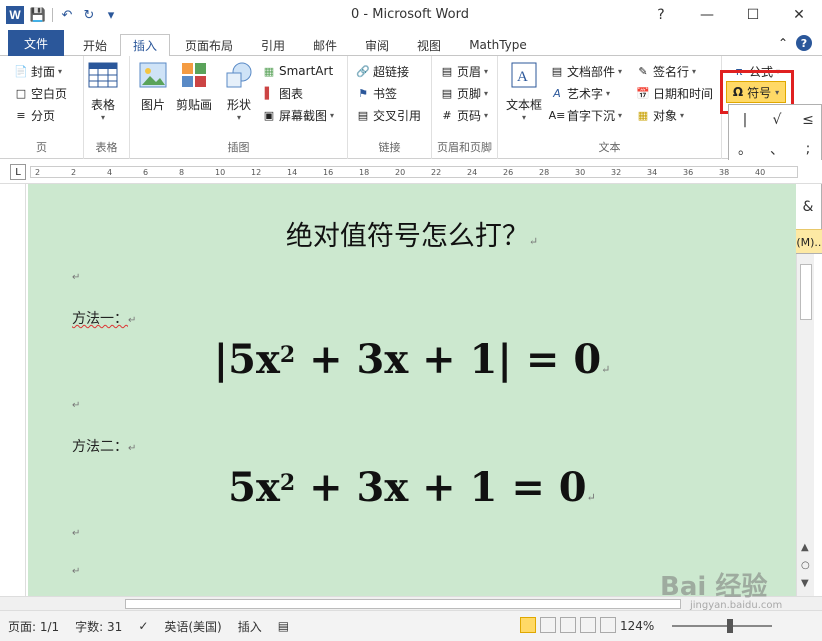 The width and height of the screenshot is (822, 641). What do you see at coordinates (429, 45) in the screenshot?
I see `tab-view: 视图` at bounding box center [429, 45].